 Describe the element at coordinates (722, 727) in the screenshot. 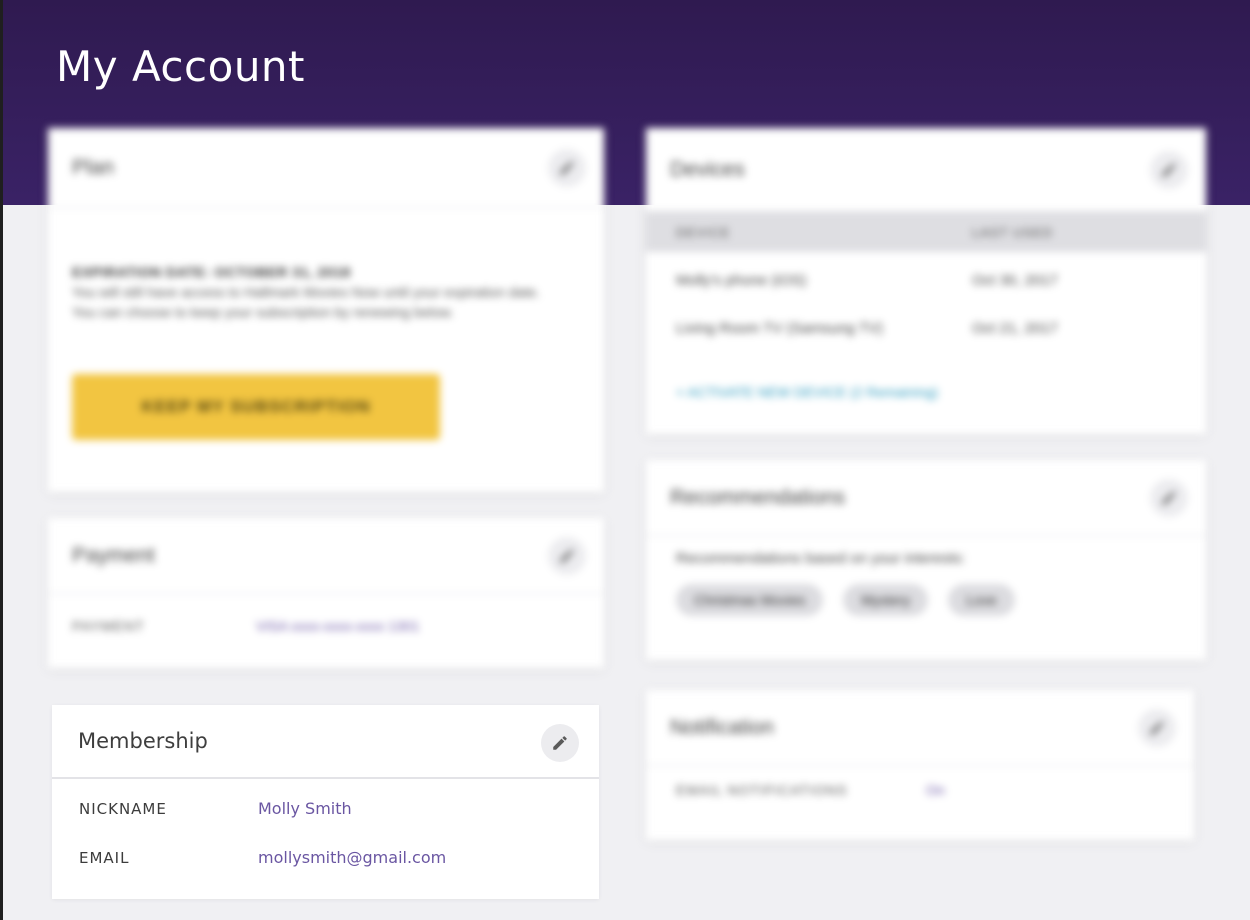

I see `notification-title: Notification` at that location.